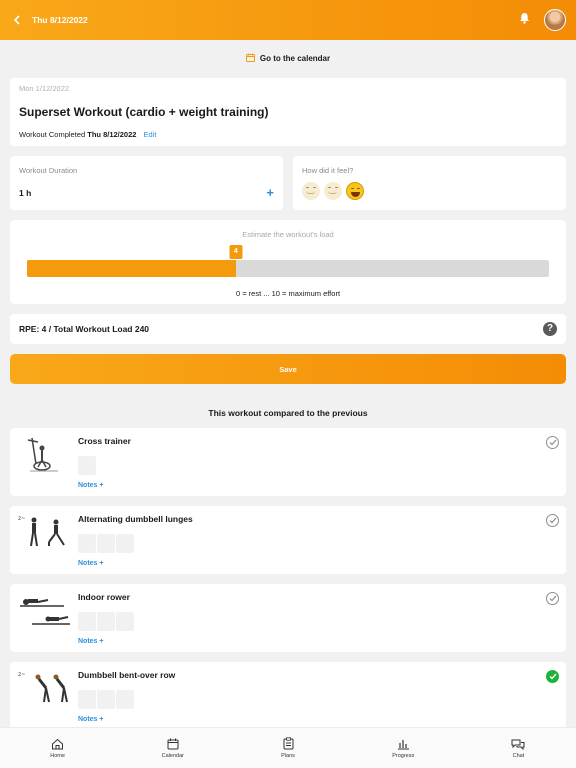 Image resolution: width=576 pixels, height=768 pixels. What do you see at coordinates (270, 192) in the screenshot?
I see `add-duration-button: +` at bounding box center [270, 192].